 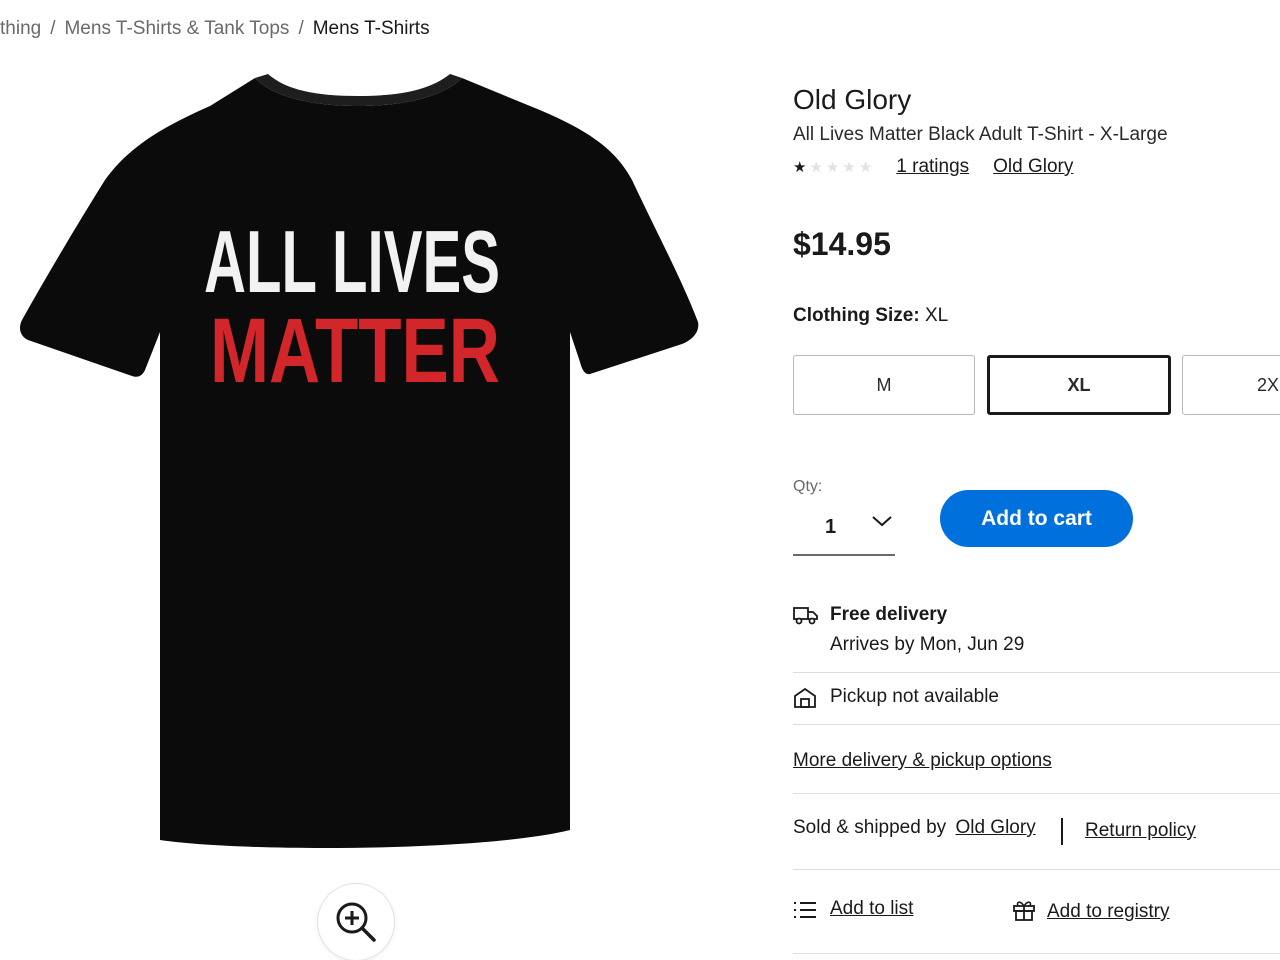 What do you see at coordinates (936, 315) in the screenshot?
I see `size-selected-value: XL` at bounding box center [936, 315].